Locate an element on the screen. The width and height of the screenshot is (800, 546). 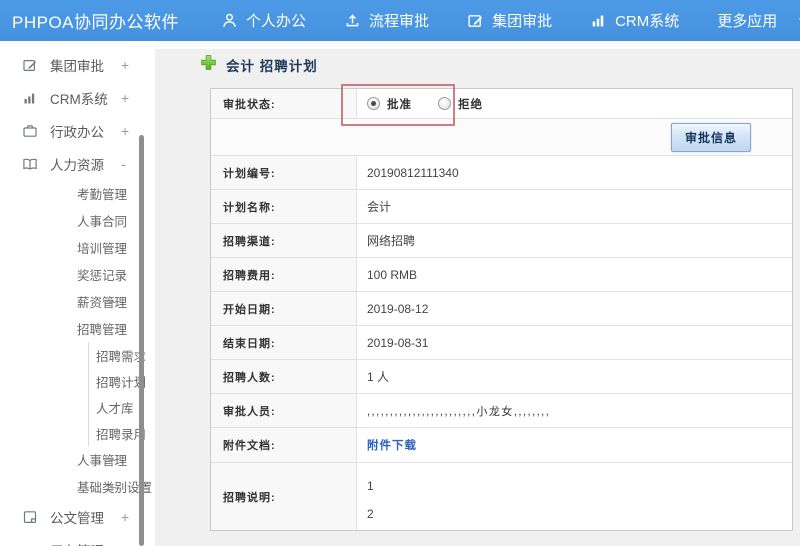
table-row: 招聘人数: 1 人 is located at coordinates (501, 377).